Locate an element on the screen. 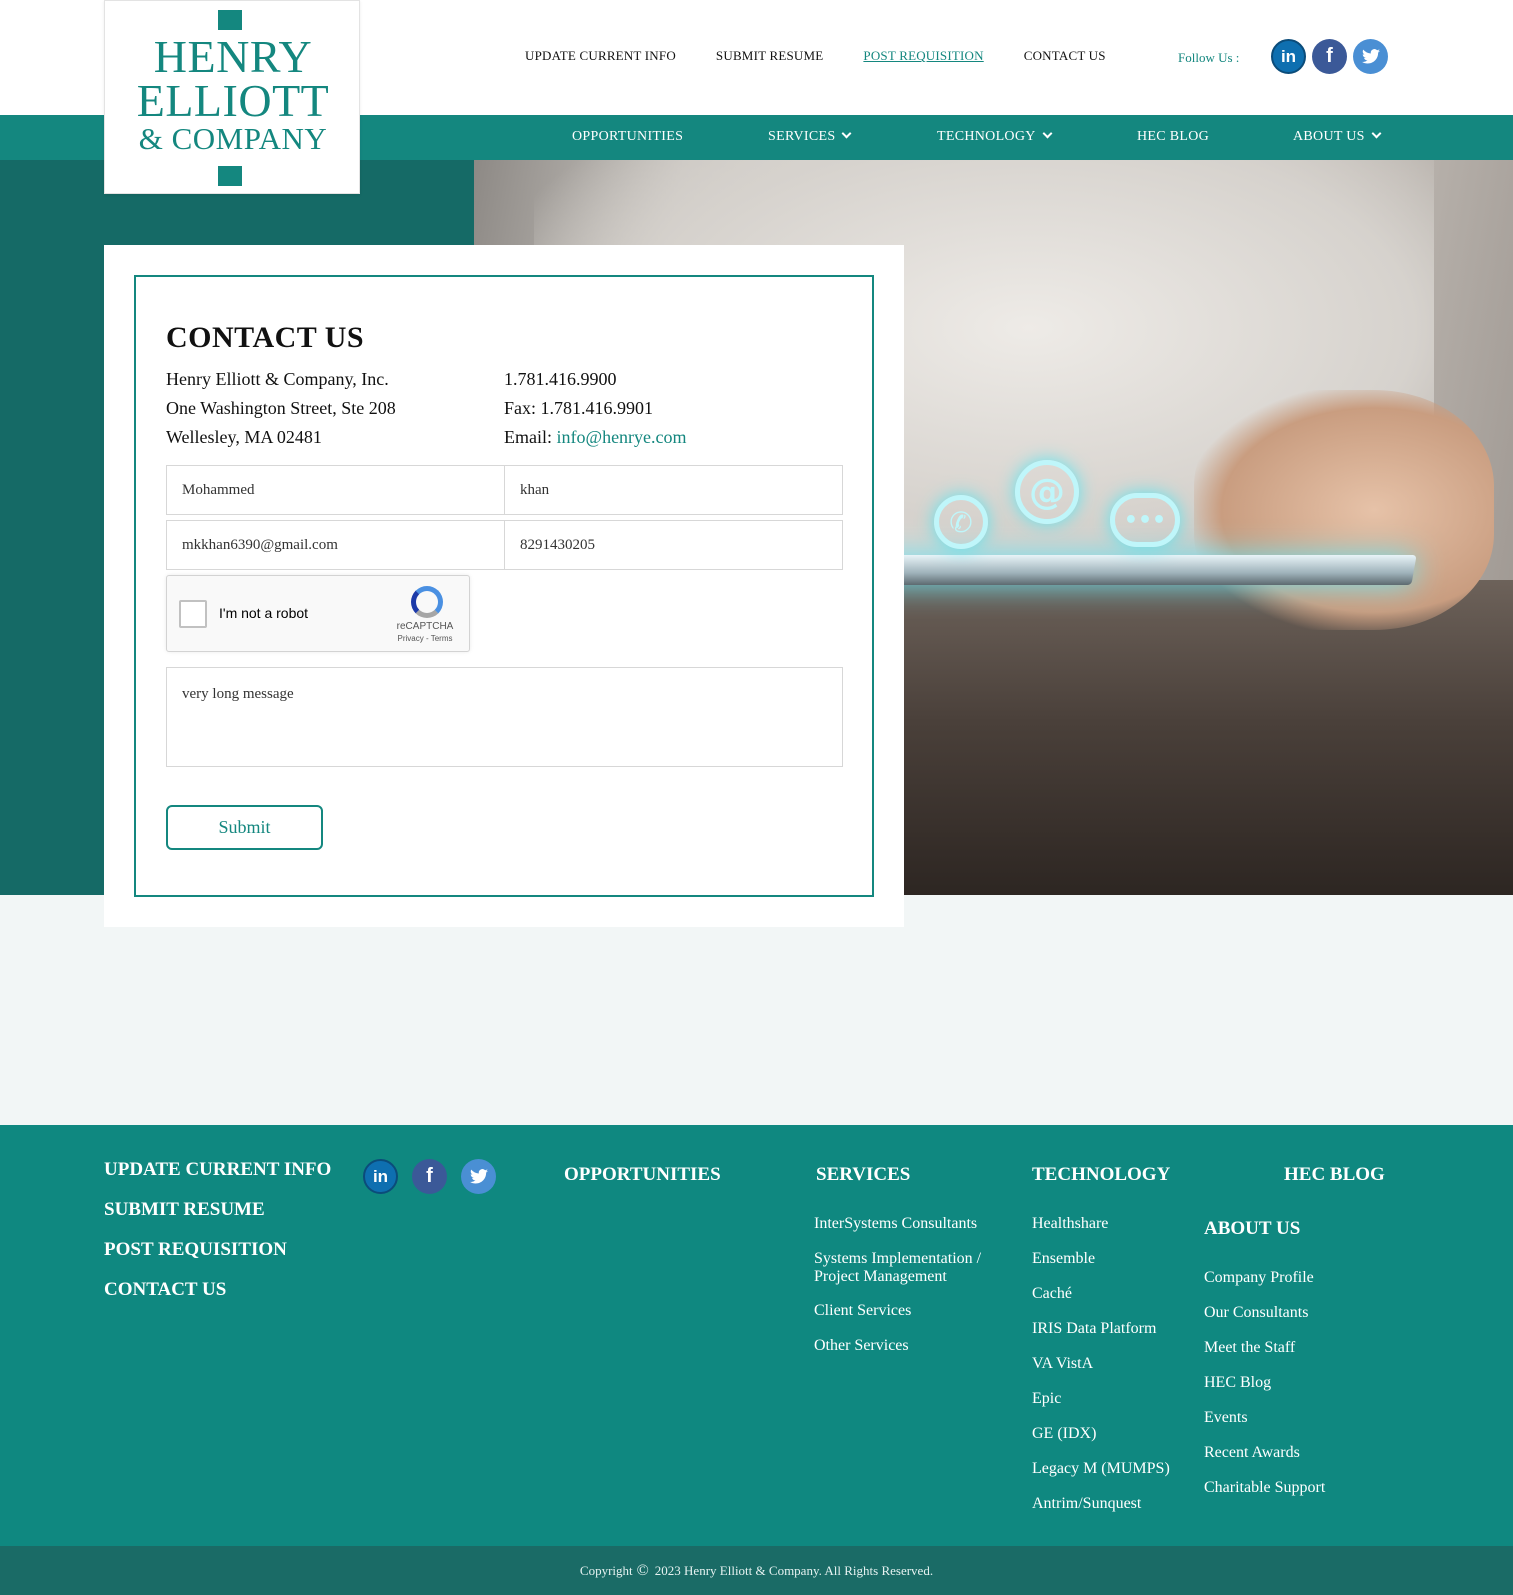 The height and width of the screenshot is (1595, 1513). company-name: Henry Elliott & Company, Inc. is located at coordinates (277, 379).